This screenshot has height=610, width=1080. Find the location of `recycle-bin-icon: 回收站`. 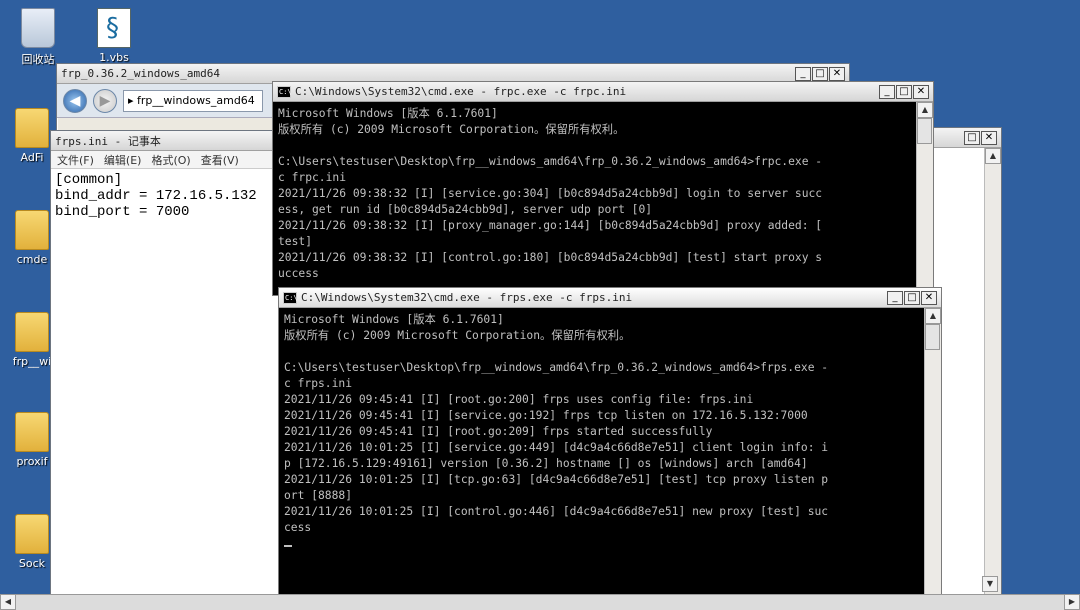

recycle-bin-icon: 回收站 is located at coordinates (38, 37).